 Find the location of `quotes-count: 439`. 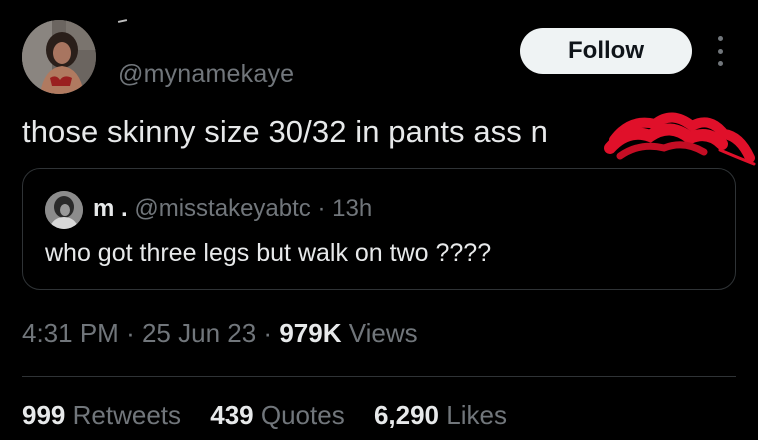

quotes-count: 439 is located at coordinates (232, 415).